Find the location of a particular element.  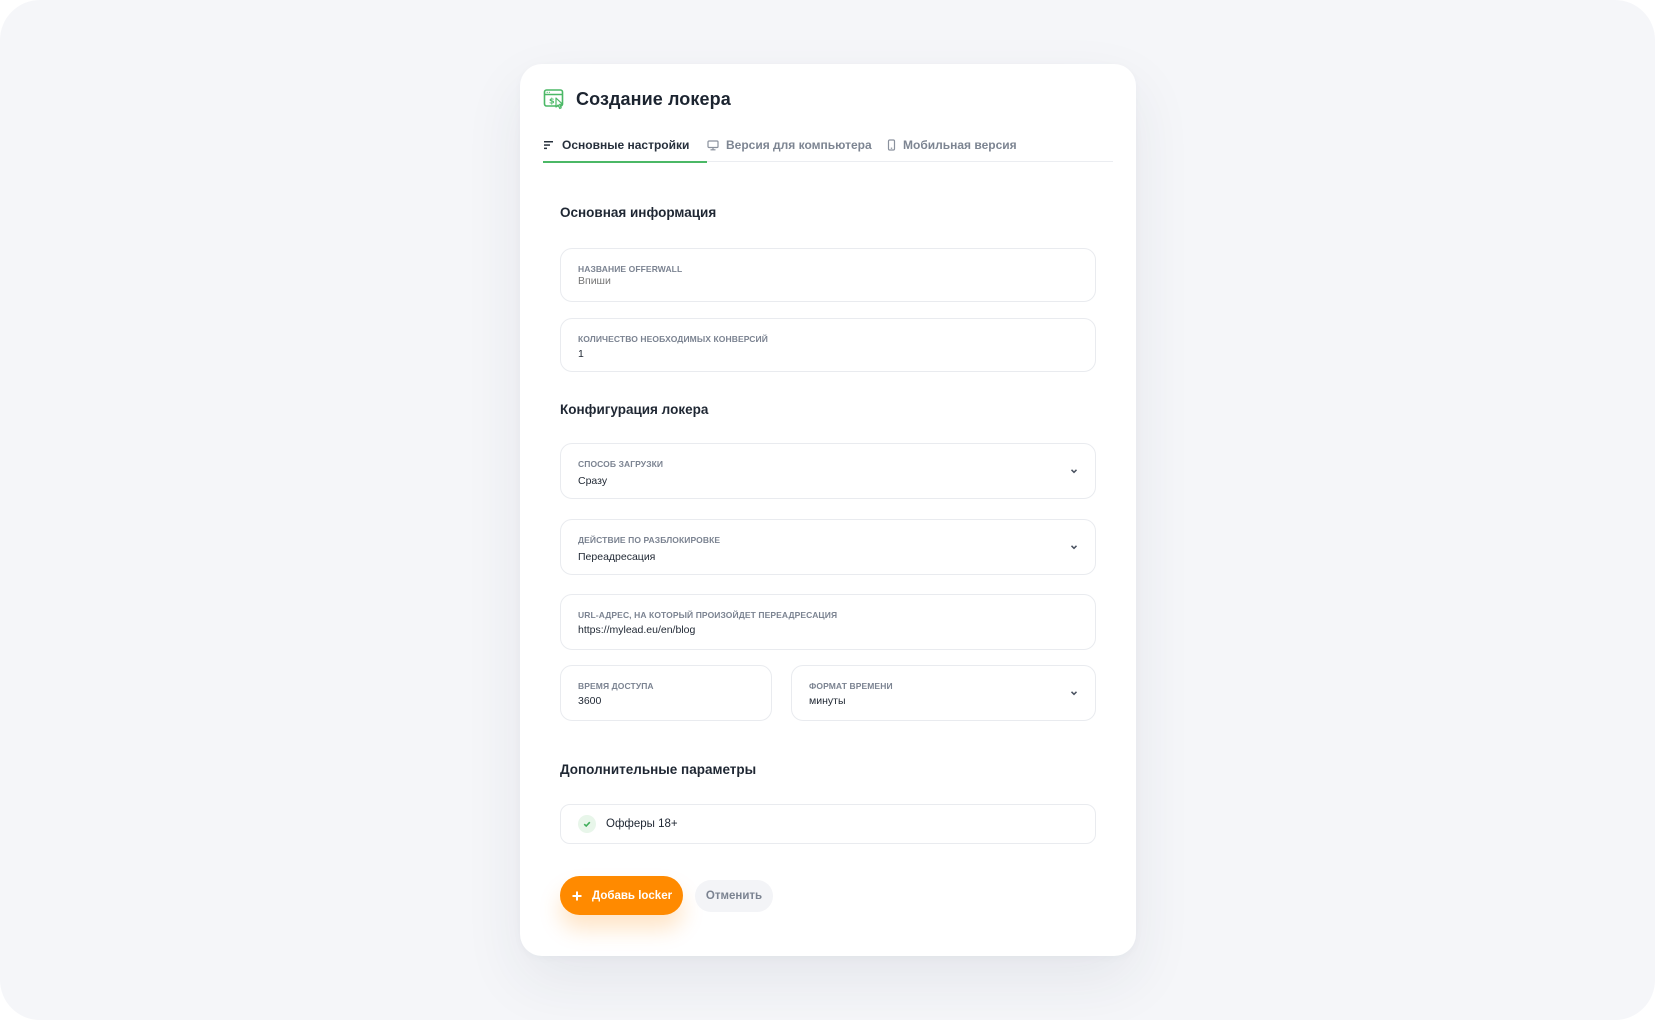

tab-mobile-version: Мобильная версия is located at coordinates (967, 145).